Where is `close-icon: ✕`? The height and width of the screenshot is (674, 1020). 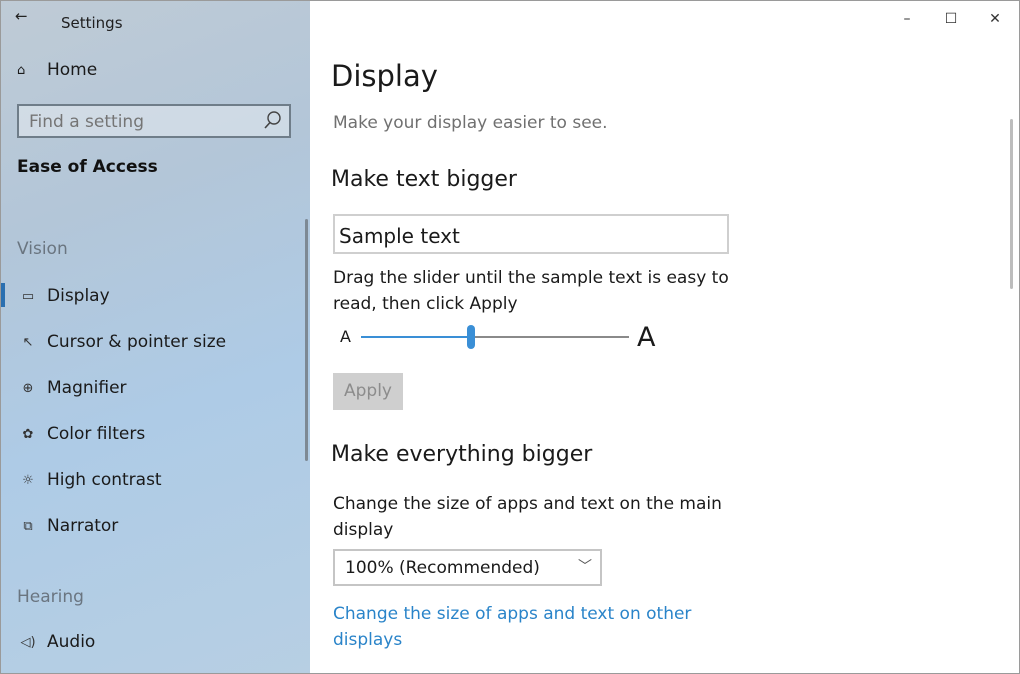 close-icon: ✕ is located at coordinates (995, 19).